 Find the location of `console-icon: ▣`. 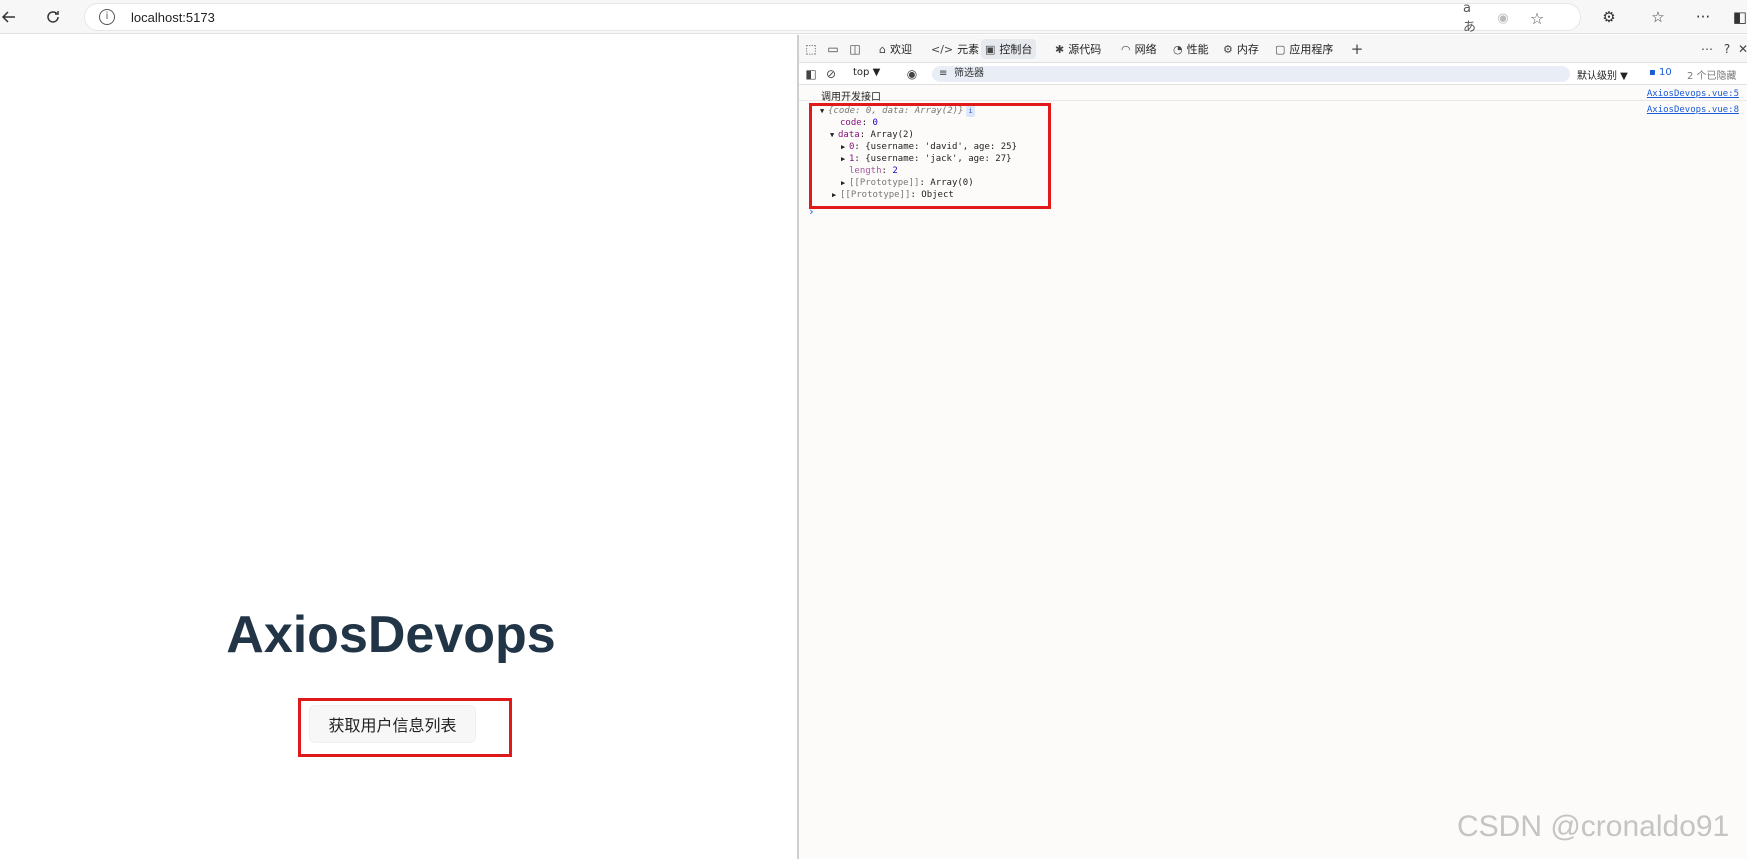

console-icon: ▣ is located at coordinates (990, 49).